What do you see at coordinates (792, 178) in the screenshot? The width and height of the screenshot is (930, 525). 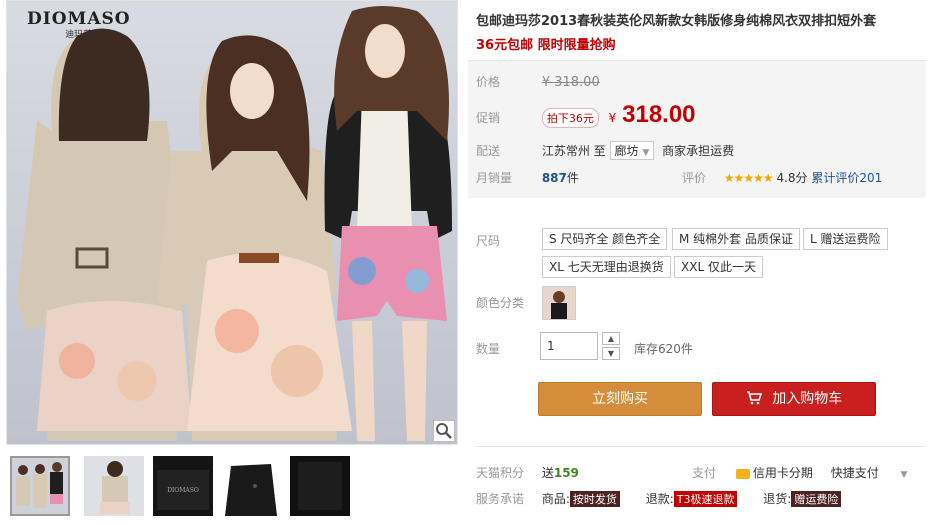 I see `rating-score: 4.8分` at bounding box center [792, 178].